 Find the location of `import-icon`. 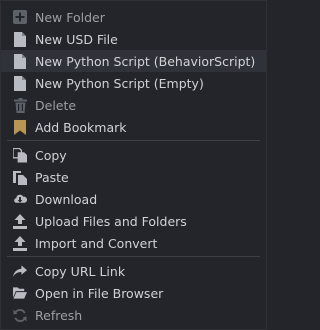

import-icon is located at coordinates (20, 243).